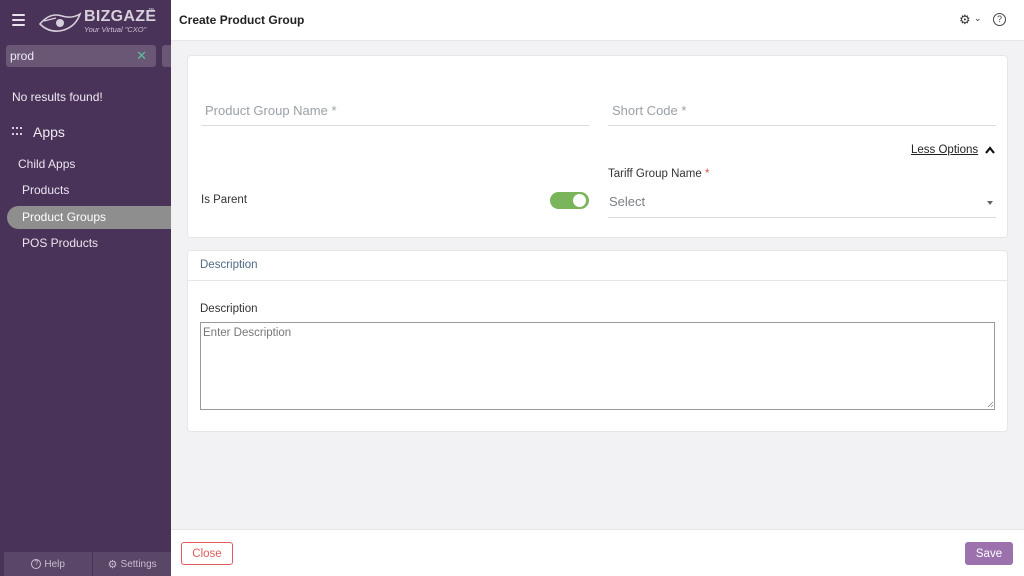 The width and height of the screenshot is (1024, 576). I want to click on chevron-down-icon: ⌄, so click(978, 18).